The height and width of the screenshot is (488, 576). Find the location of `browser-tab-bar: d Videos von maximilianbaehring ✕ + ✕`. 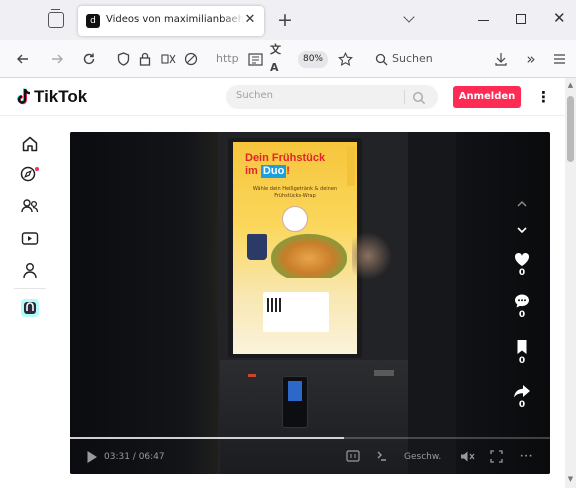

browser-tab-bar: d Videos von maximilianbaehring ✕ + ✕ is located at coordinates (288, 20).